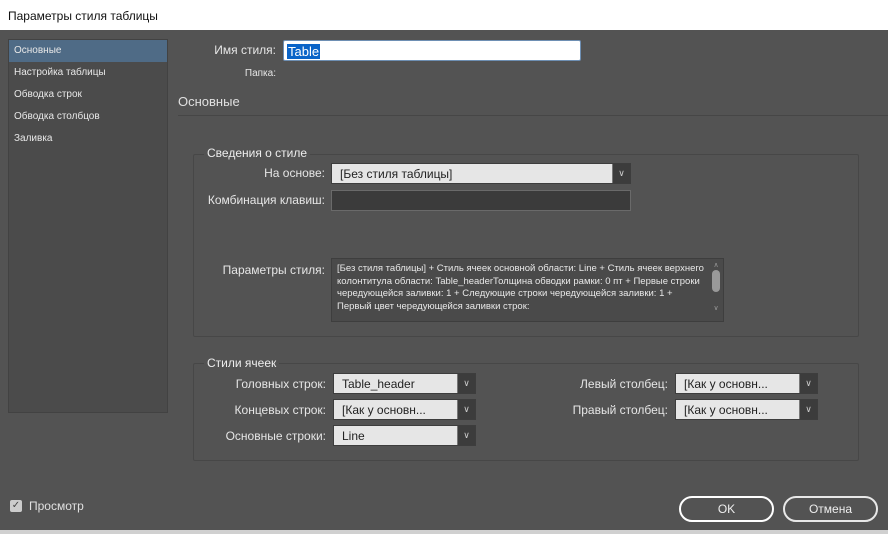 Image resolution: width=888 pixels, height=534 pixels. I want to click on sidebar-item-fills: Заливка, so click(88, 139).